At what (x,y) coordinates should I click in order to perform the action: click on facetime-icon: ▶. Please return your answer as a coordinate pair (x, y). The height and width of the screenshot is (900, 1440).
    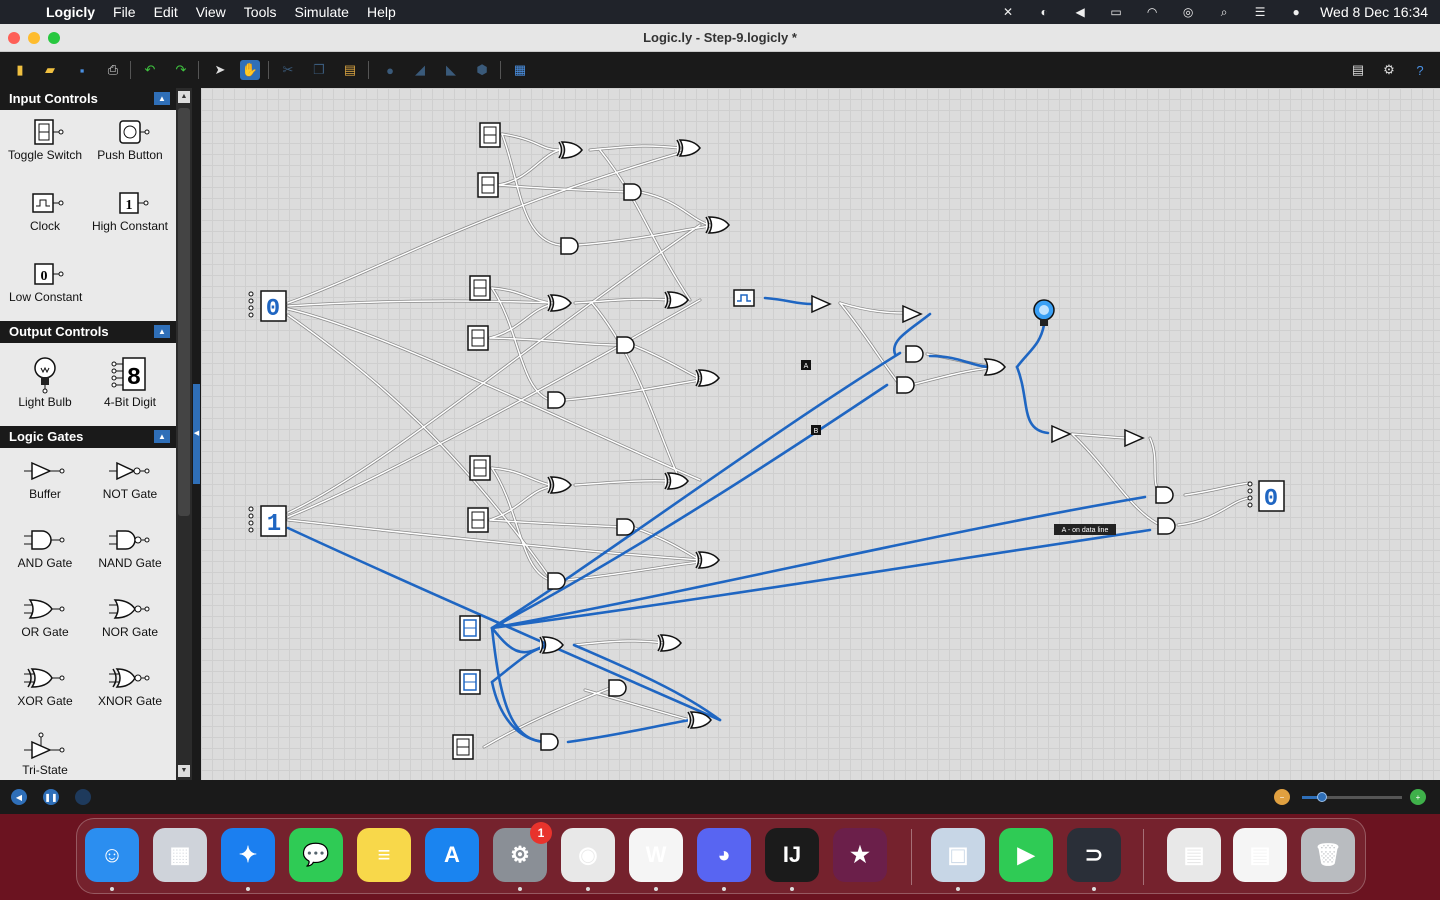
    Looking at the image, I should click on (1026, 855).